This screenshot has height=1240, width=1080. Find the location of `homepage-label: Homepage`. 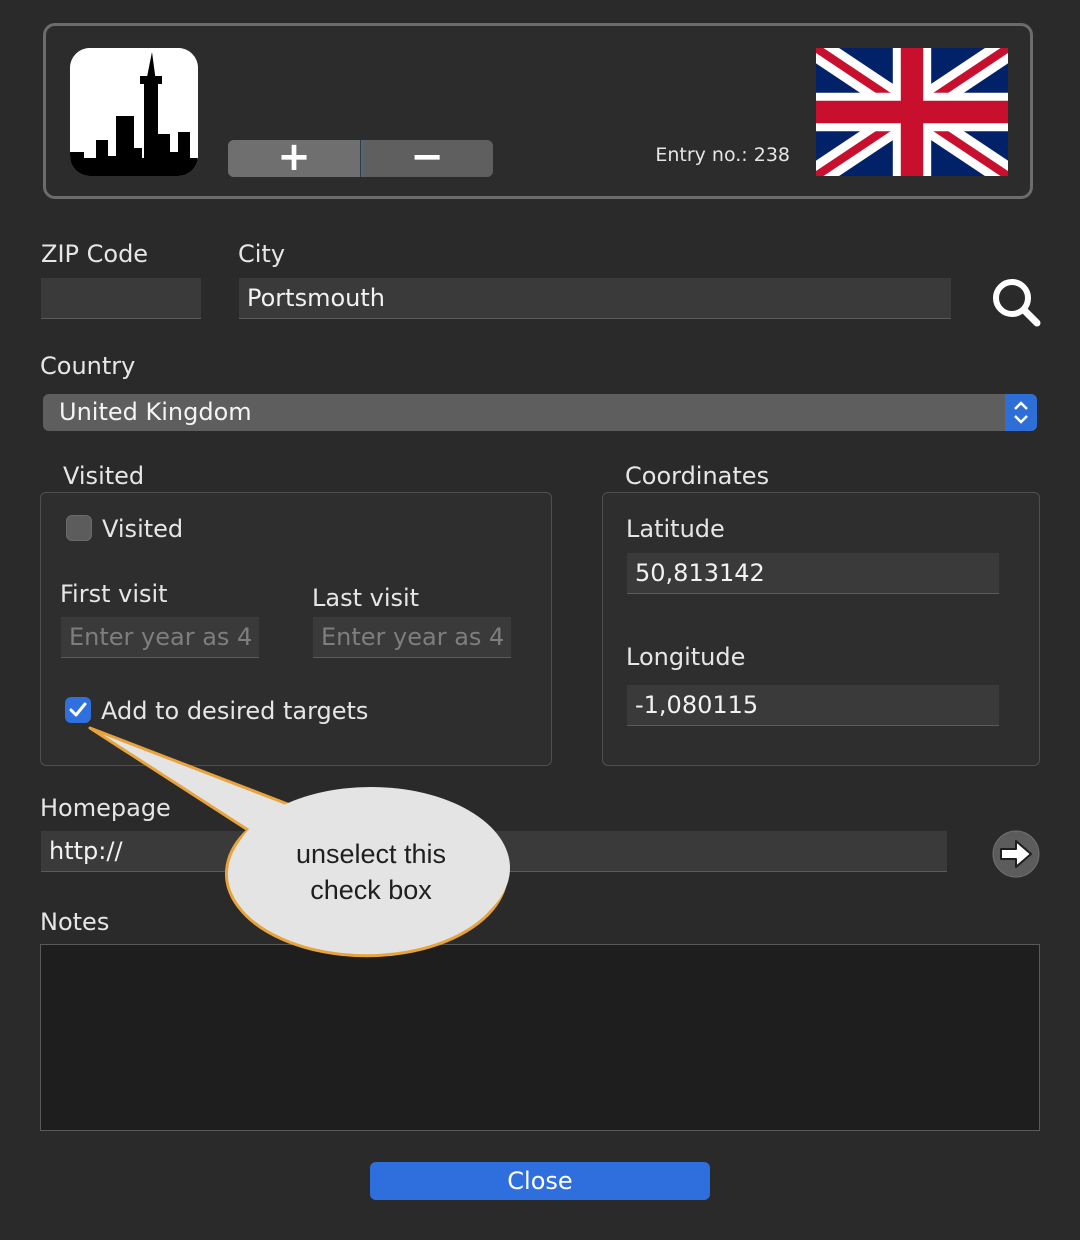

homepage-label: Homepage is located at coordinates (105, 808).